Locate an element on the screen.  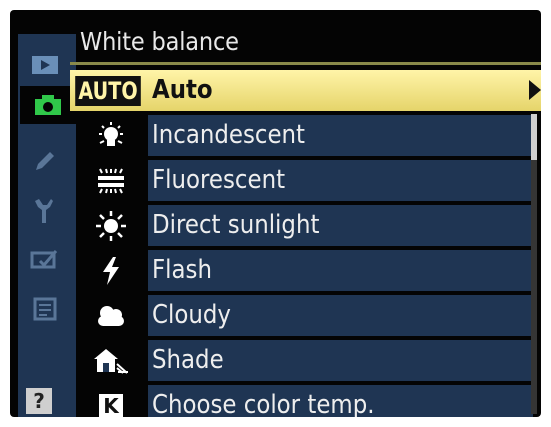
menu-item-cloudy: Cloudy is located at coordinates (305, 315).